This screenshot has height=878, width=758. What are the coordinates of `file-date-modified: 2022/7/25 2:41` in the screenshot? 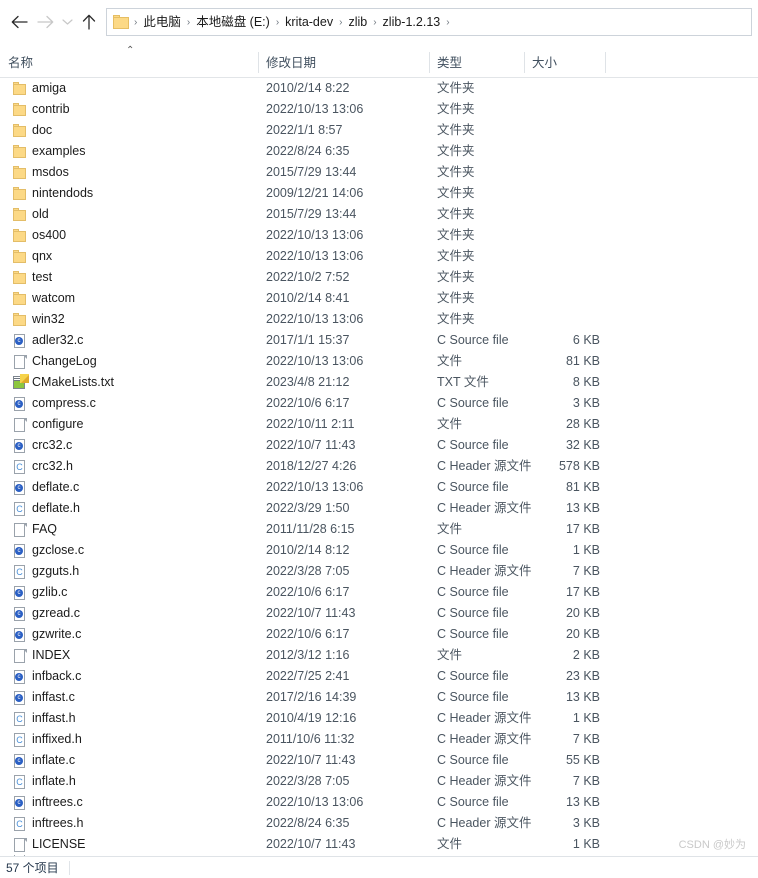 It's located at (308, 676).